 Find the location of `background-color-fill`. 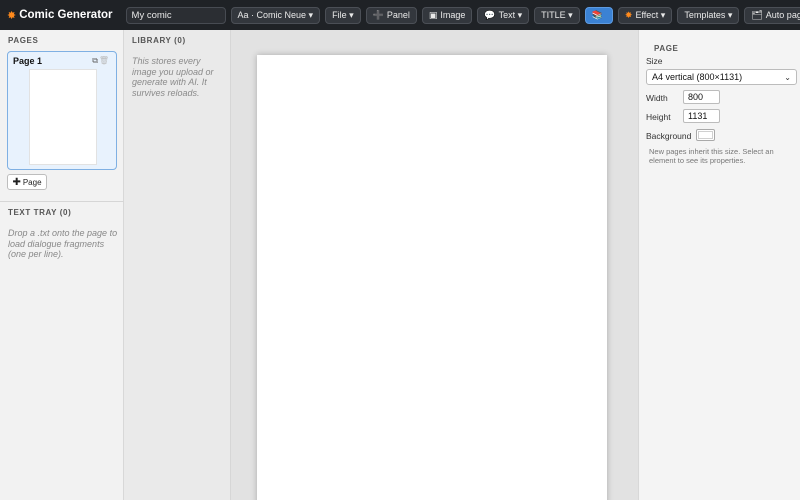

background-color-fill is located at coordinates (705, 135).